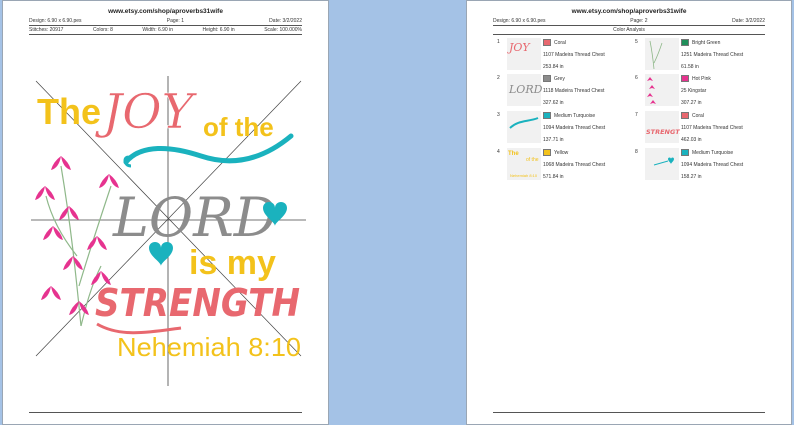  Describe the element at coordinates (194, 217) in the screenshot. I see `design-word-lord: LORD` at that location.